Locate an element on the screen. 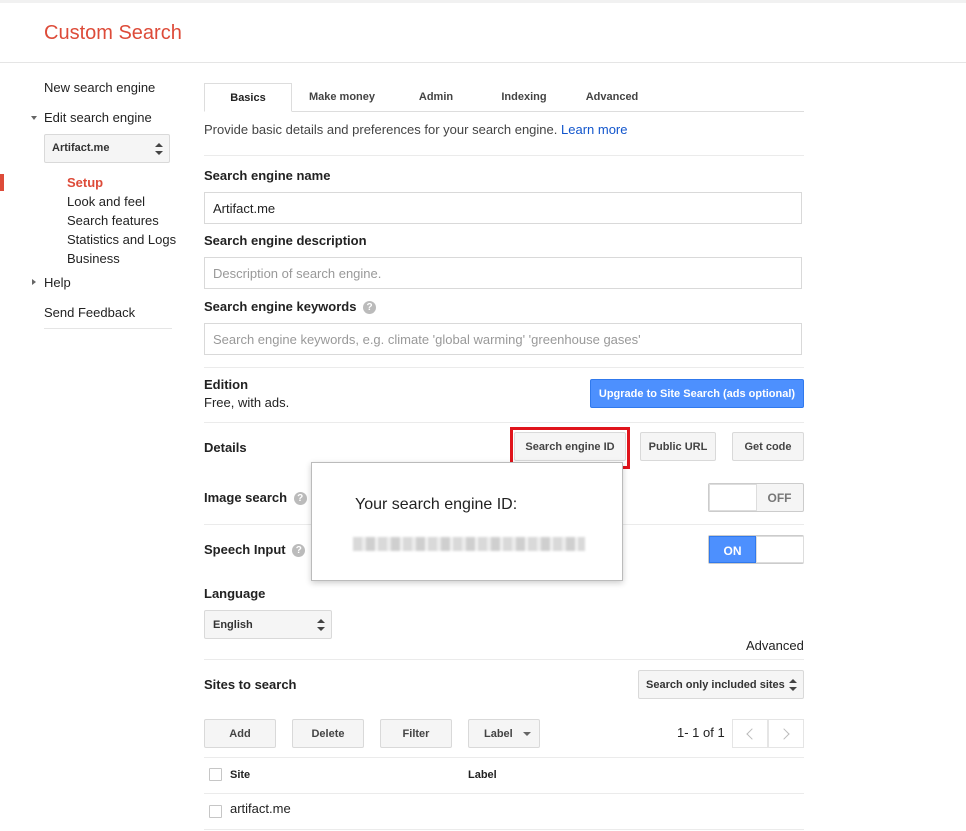 The image size is (966, 831). pagination-text: 1- 1 of 1 is located at coordinates (701, 732).